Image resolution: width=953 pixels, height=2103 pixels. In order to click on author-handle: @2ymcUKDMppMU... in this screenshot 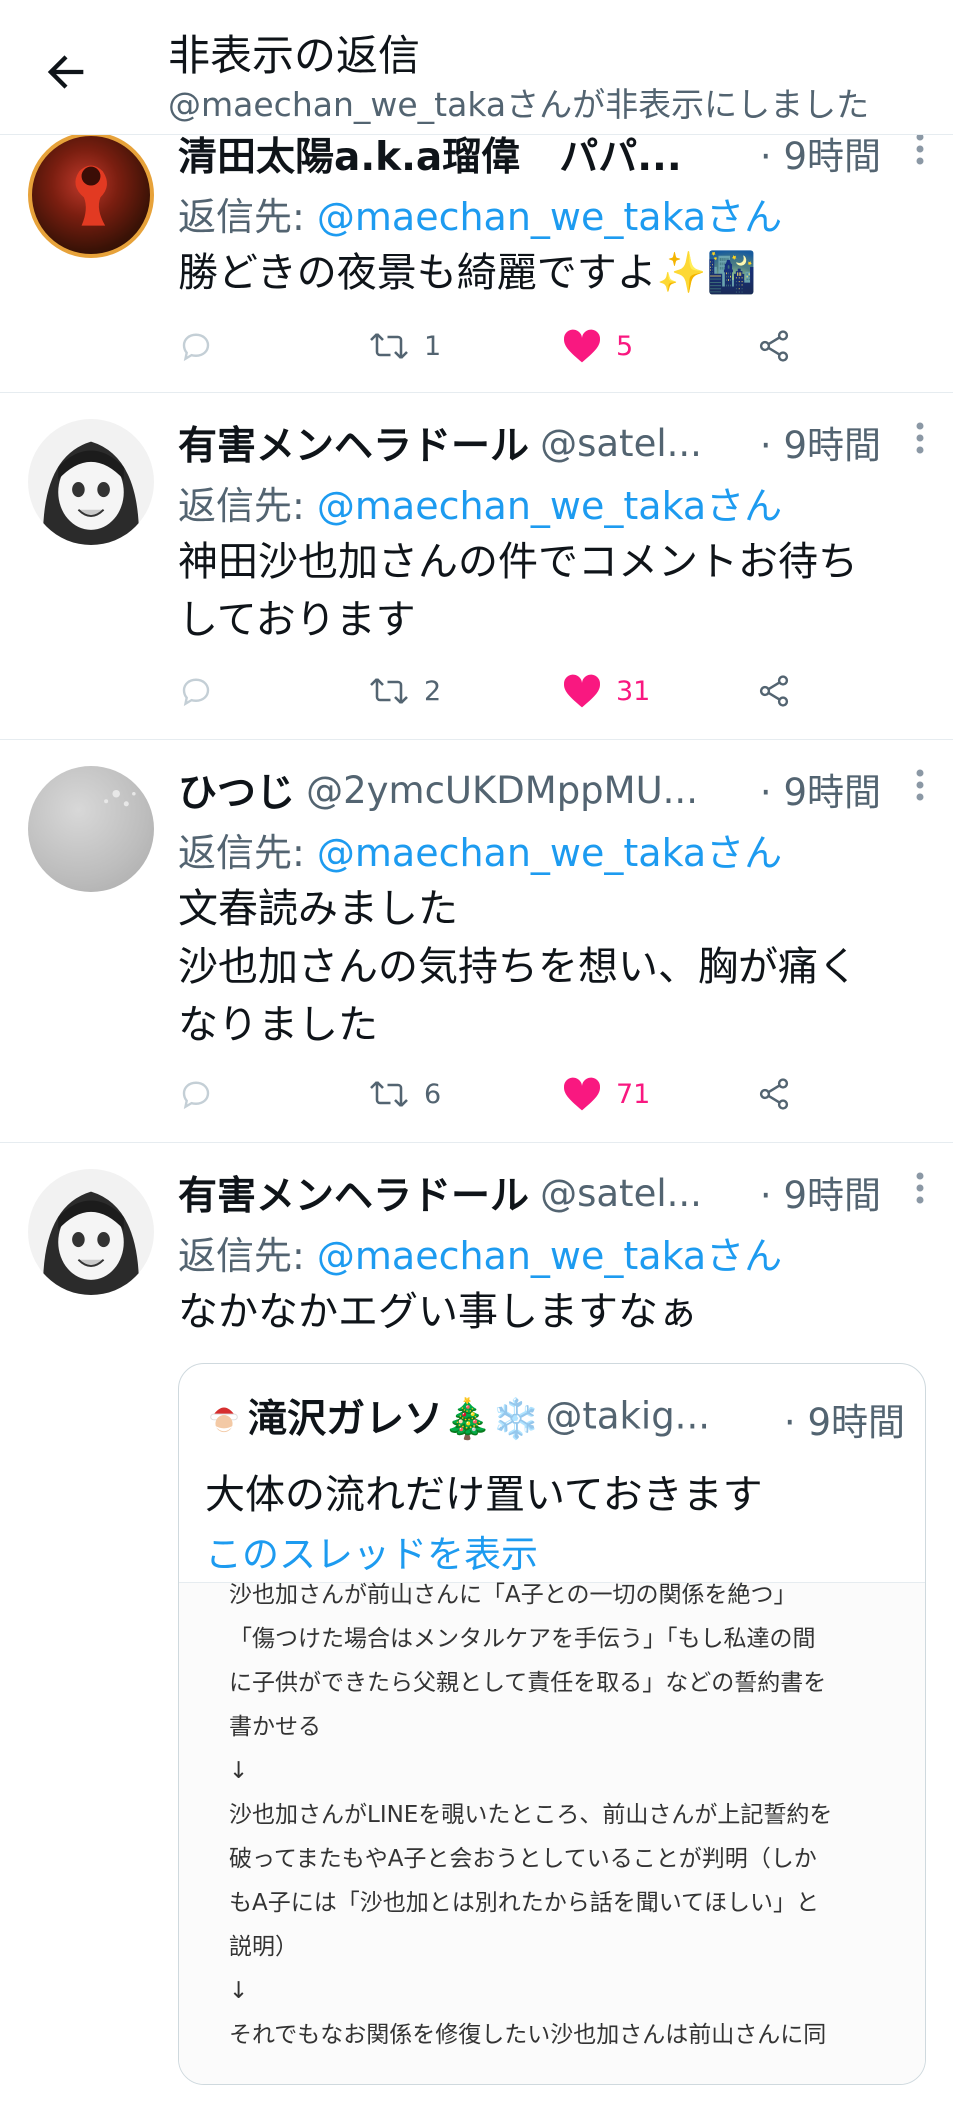, I will do `click(502, 790)`.